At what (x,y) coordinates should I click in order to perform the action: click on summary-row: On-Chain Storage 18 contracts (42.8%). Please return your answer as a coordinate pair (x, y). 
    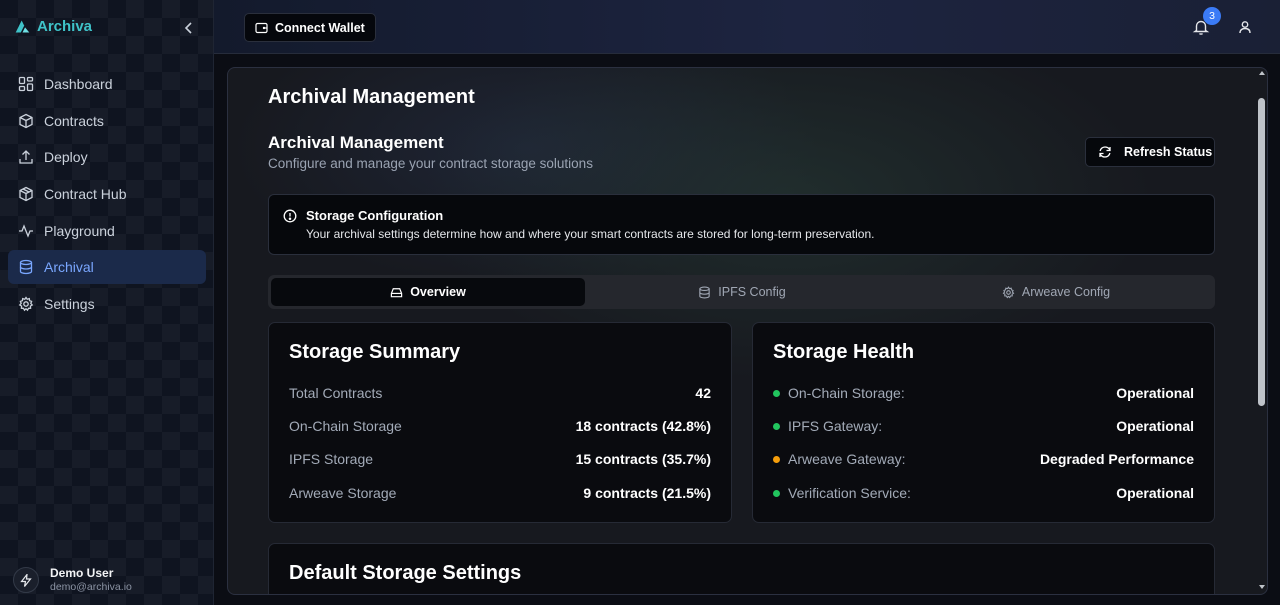
    Looking at the image, I should click on (500, 426).